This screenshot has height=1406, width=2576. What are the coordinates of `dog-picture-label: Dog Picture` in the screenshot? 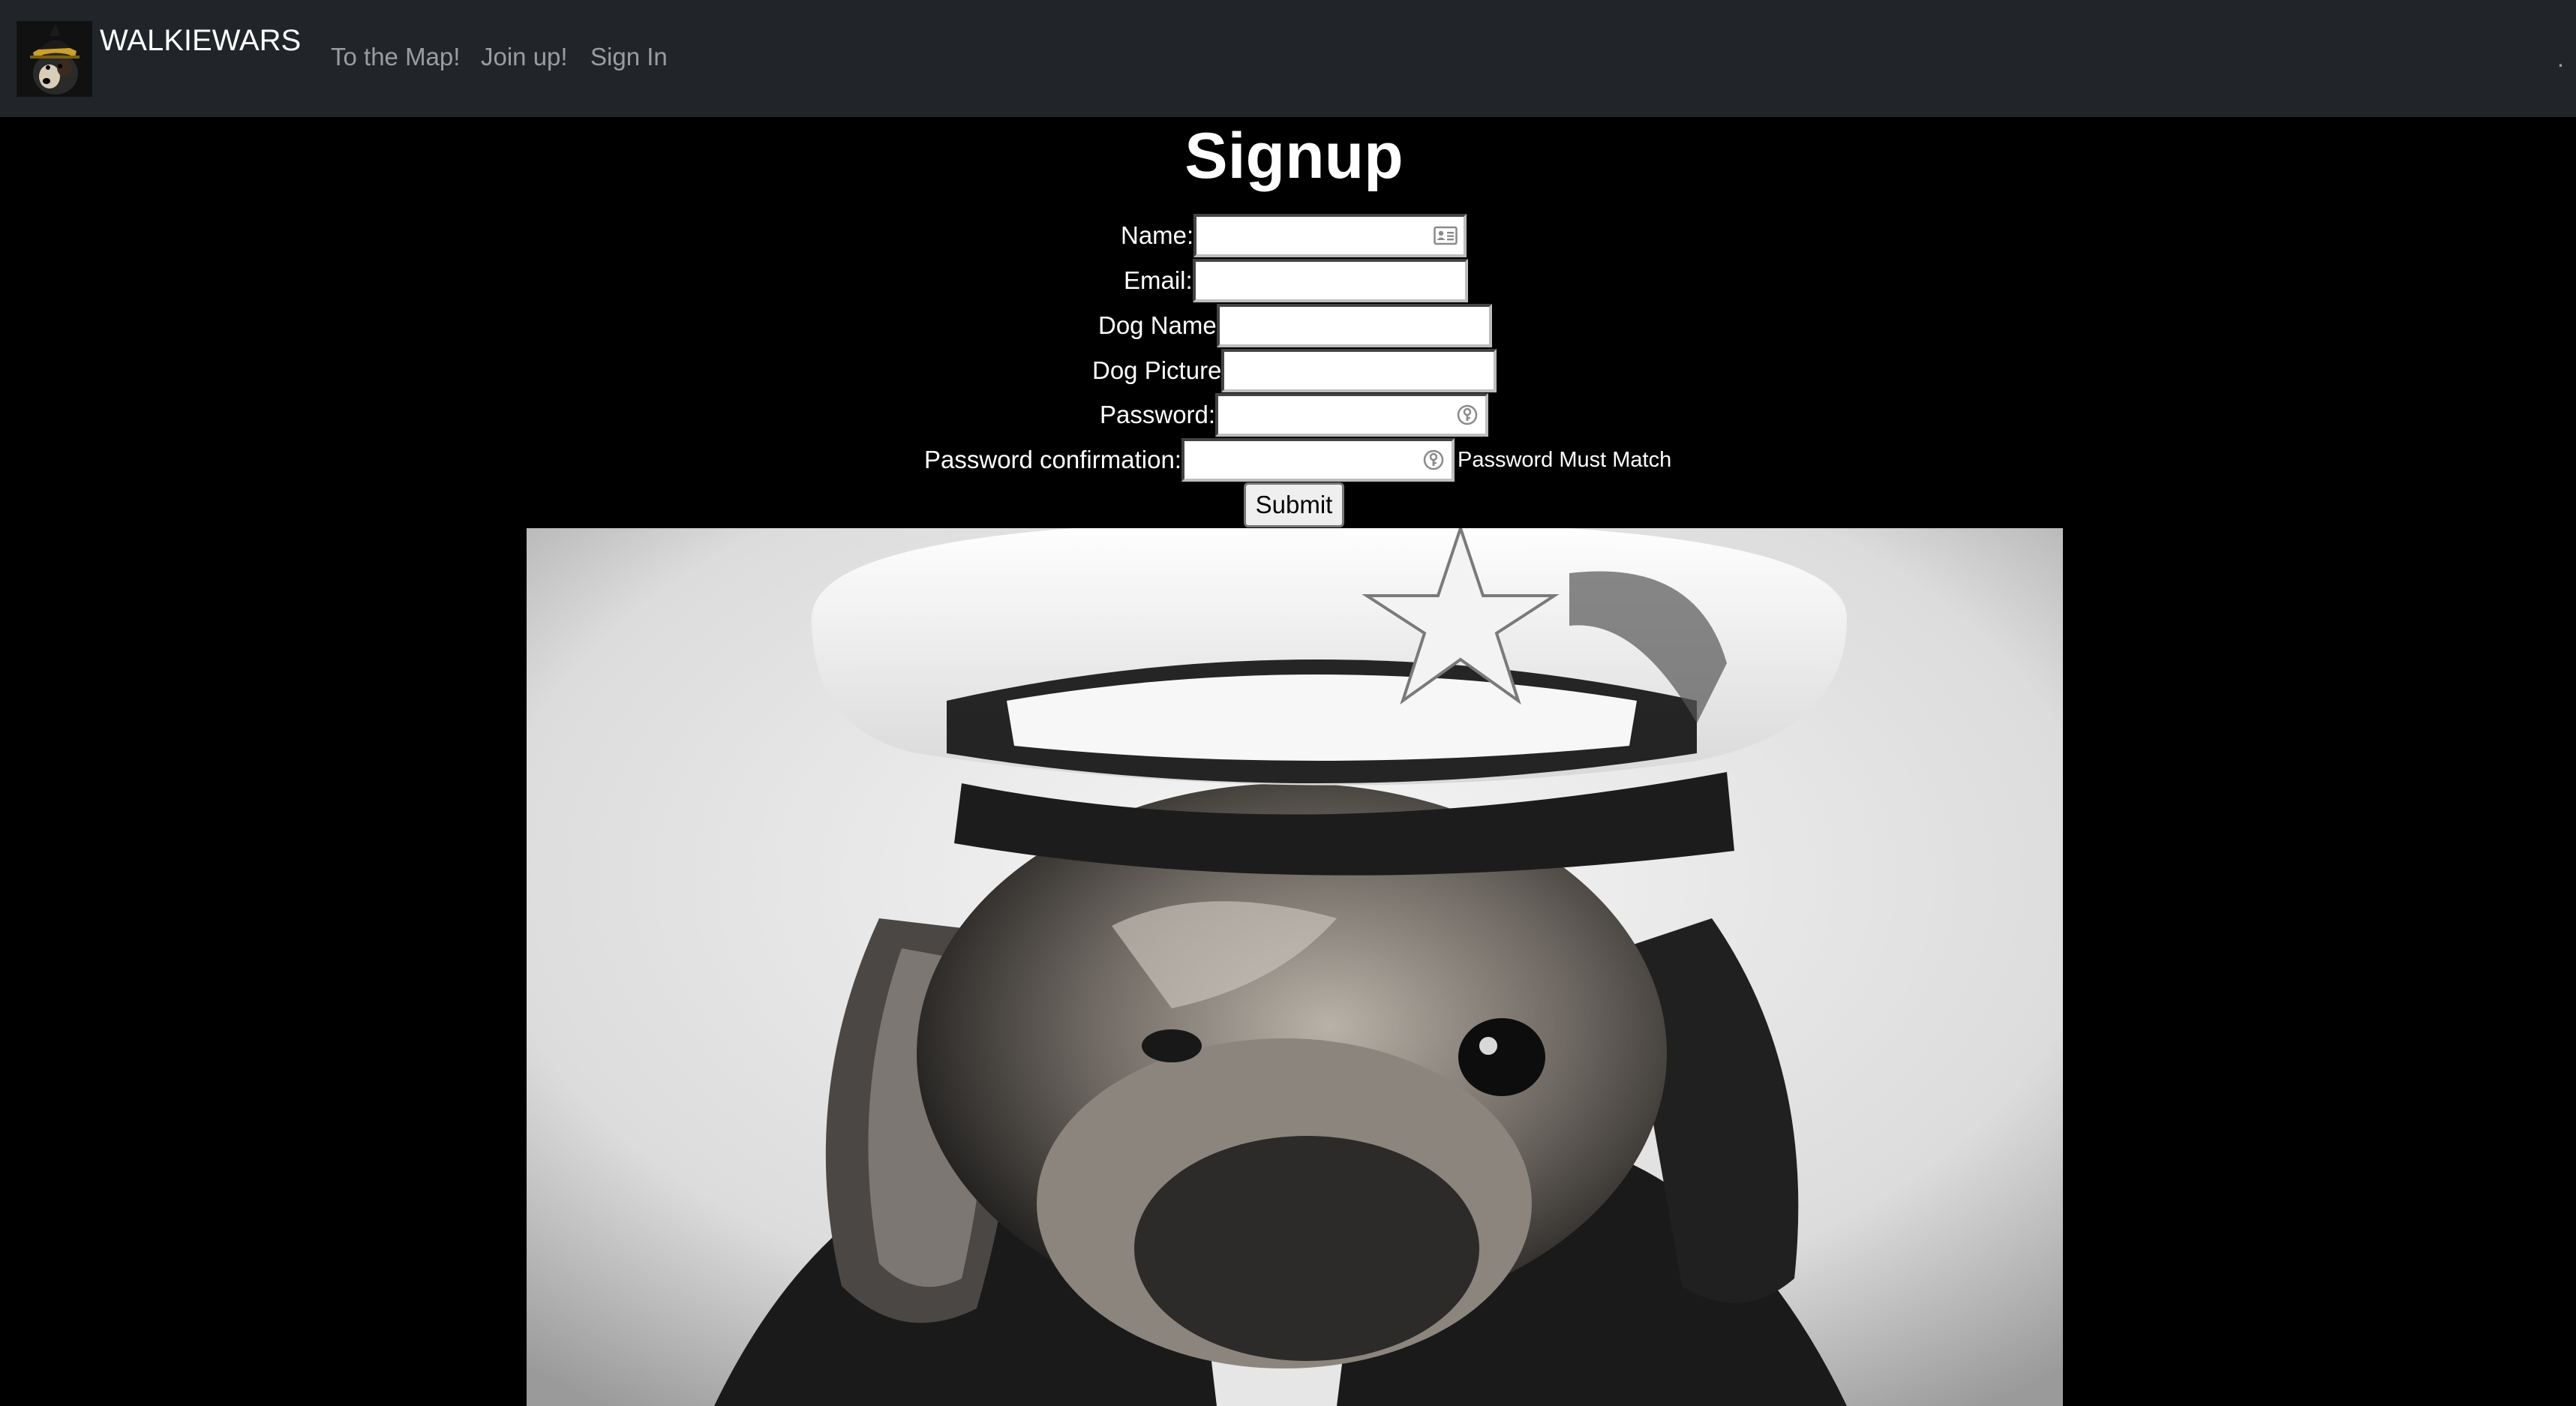 It's located at (1157, 370).